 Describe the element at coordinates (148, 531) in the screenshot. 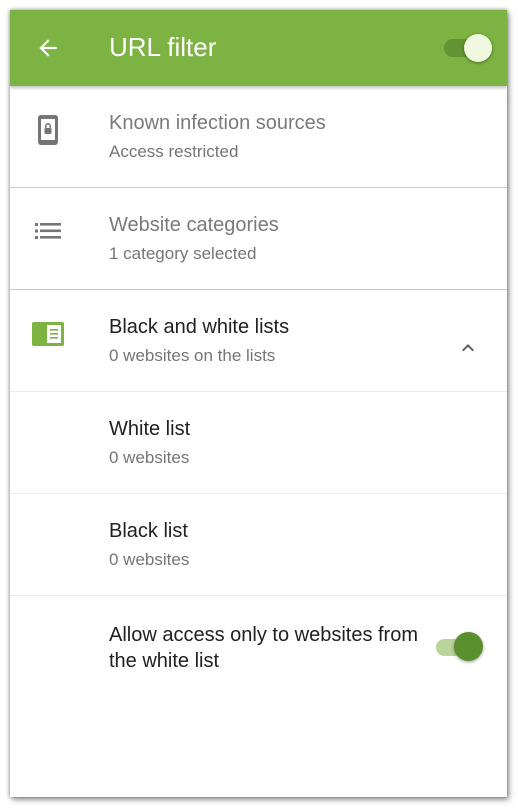

I see `item-title: Black list` at that location.